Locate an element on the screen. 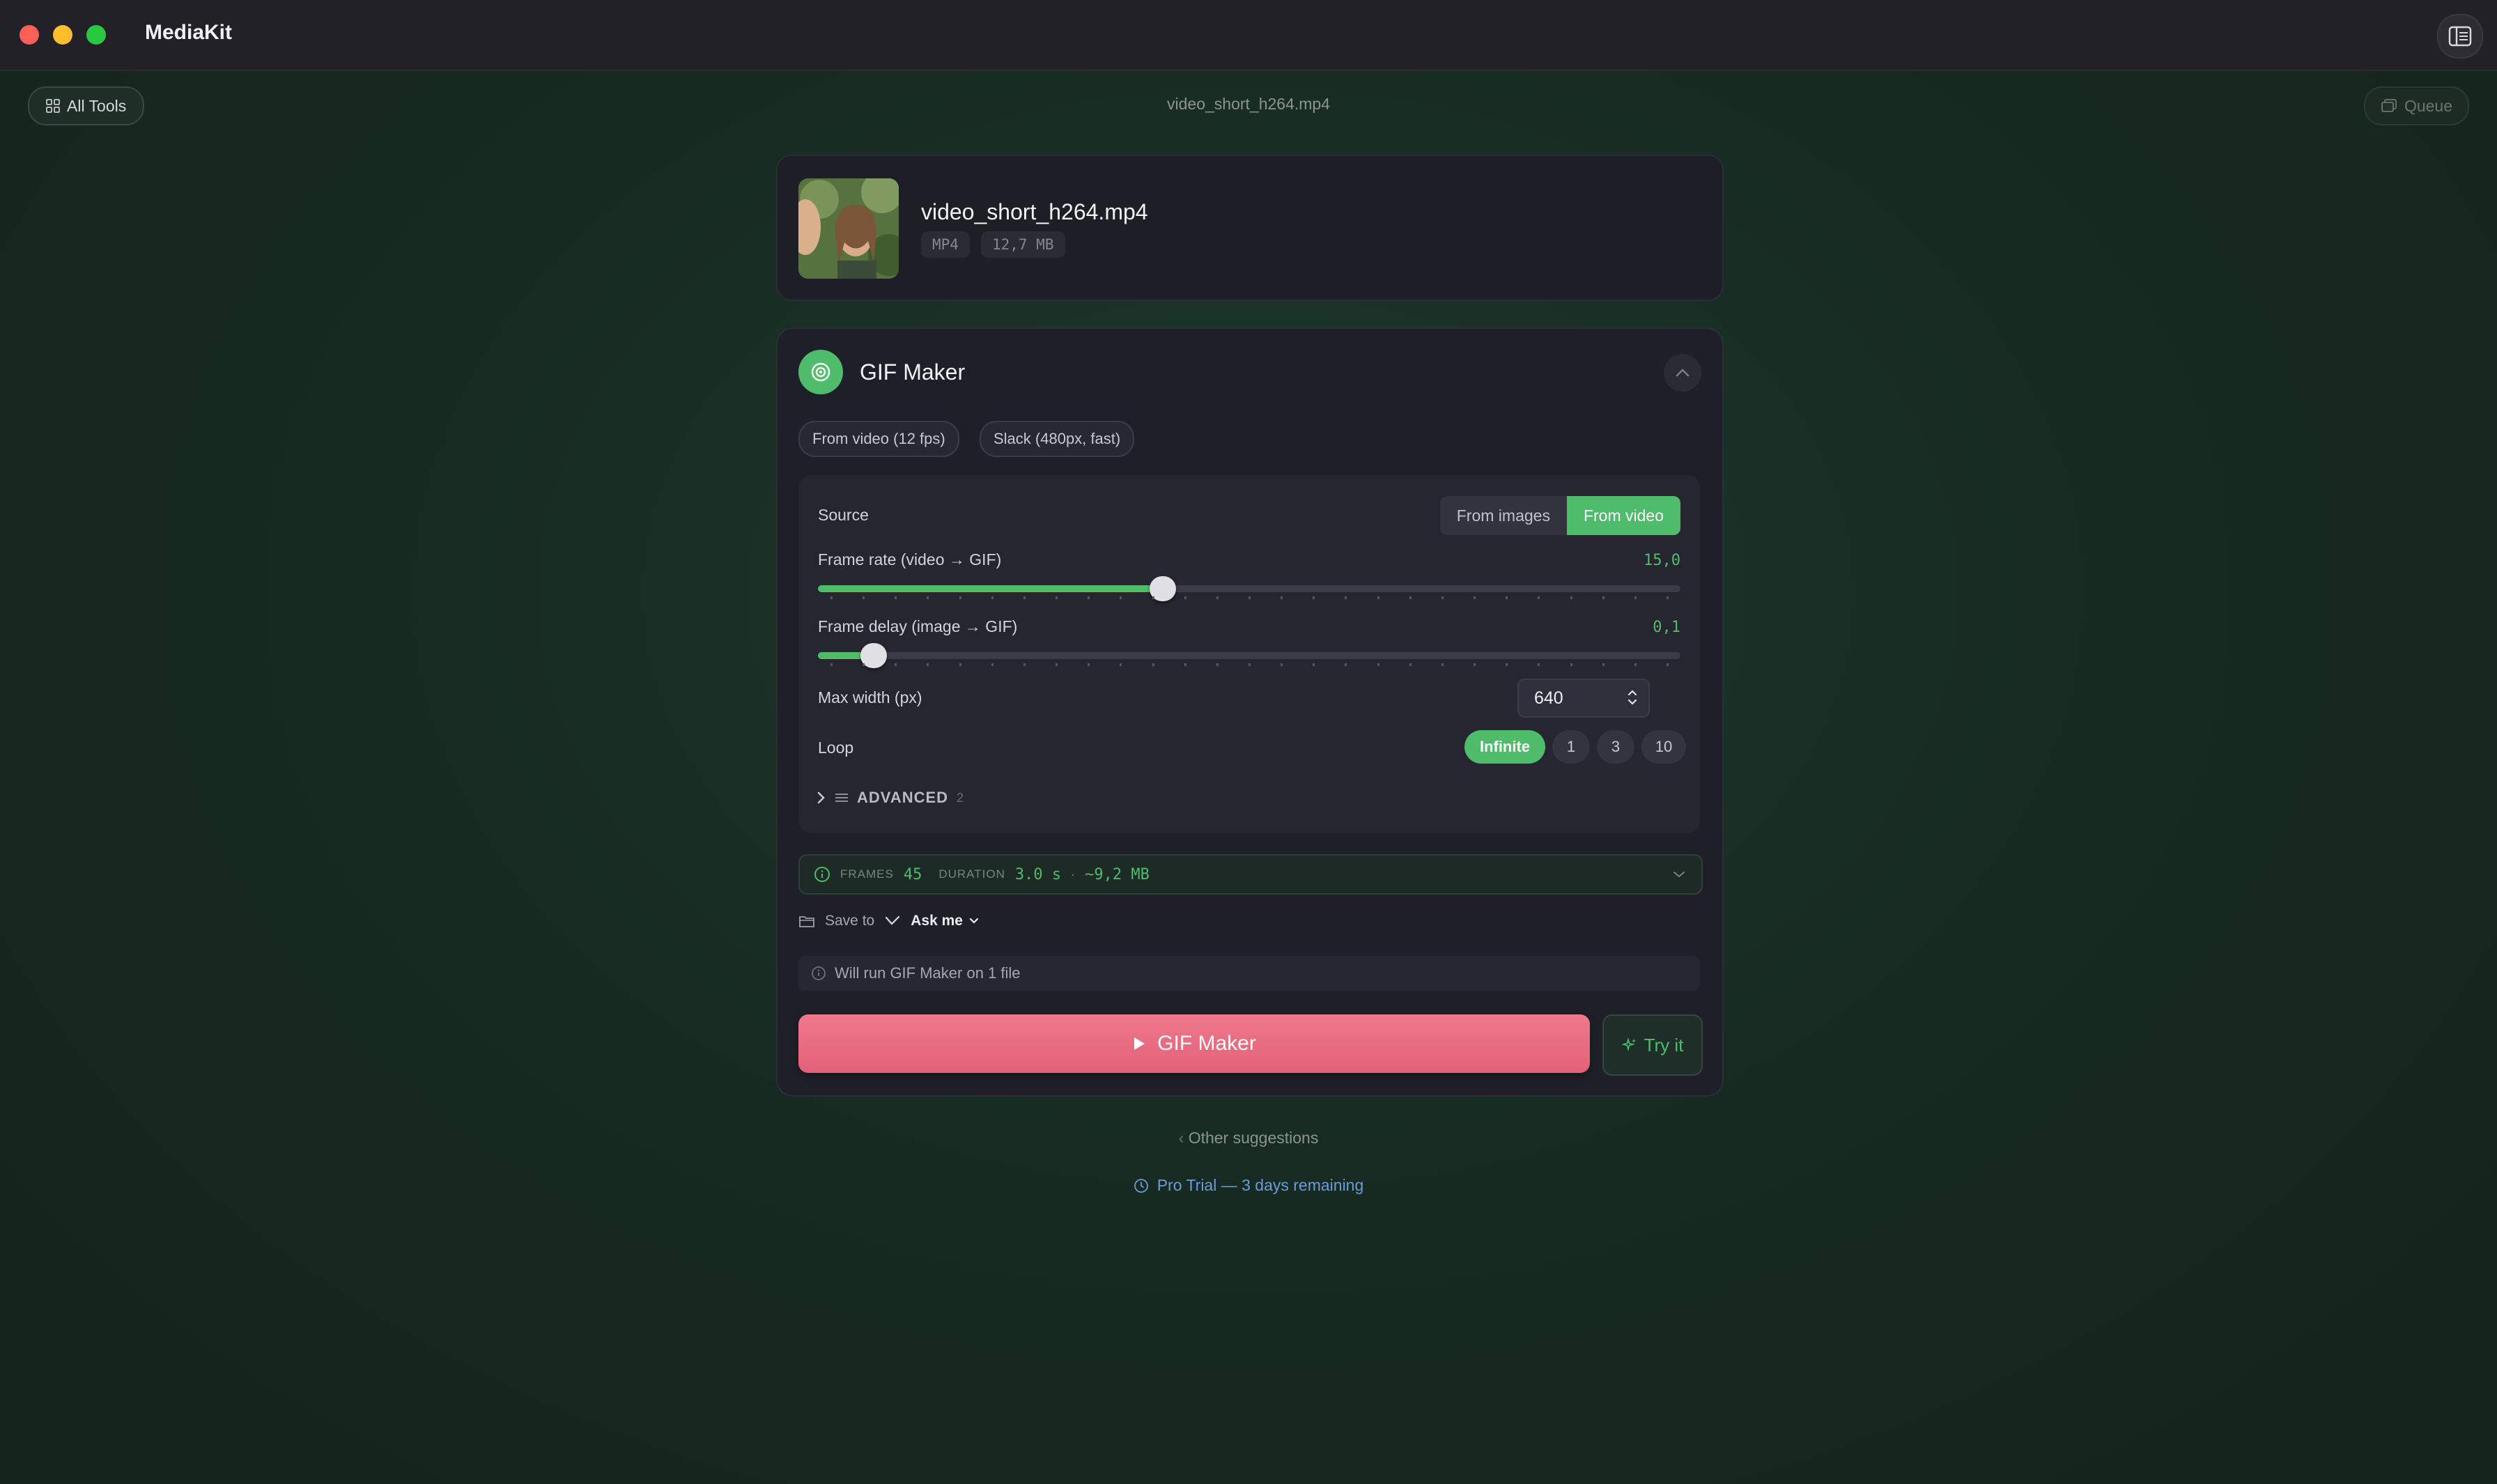 Image resolution: width=2497 pixels, height=1484 pixels. file-size-tag: 12,7 MB is located at coordinates (1023, 244).